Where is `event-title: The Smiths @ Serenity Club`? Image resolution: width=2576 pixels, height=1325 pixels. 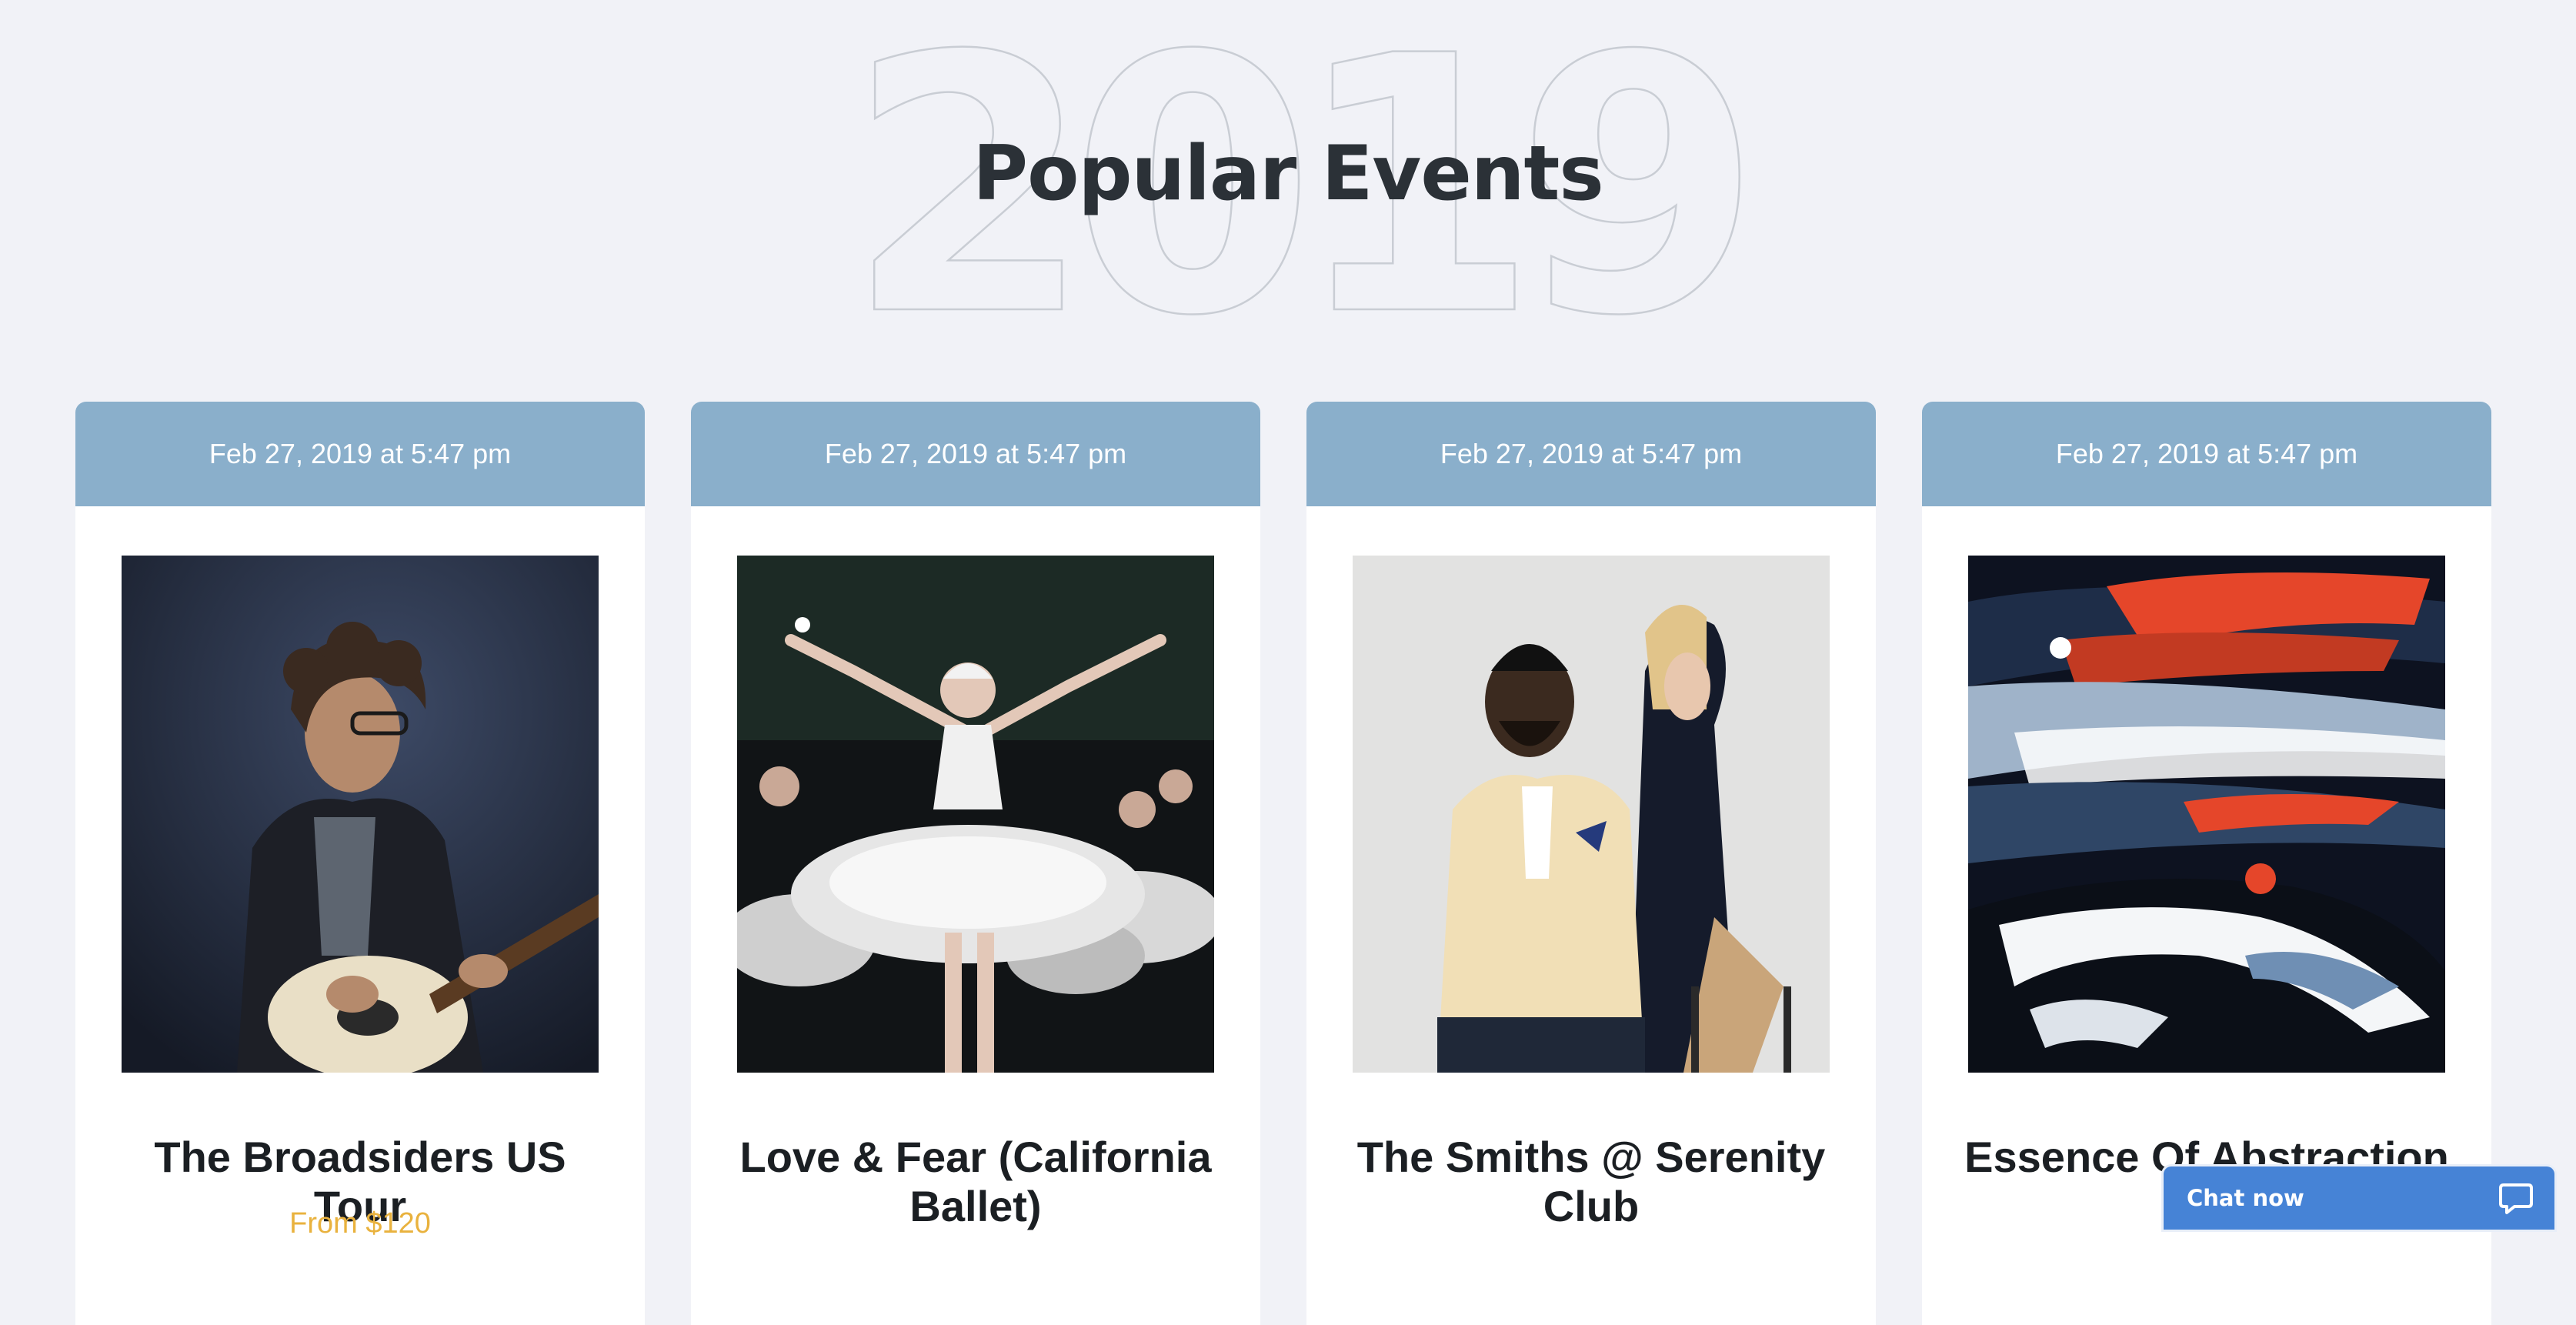
event-title: The Smiths @ Serenity Club is located at coordinates (1591, 1182).